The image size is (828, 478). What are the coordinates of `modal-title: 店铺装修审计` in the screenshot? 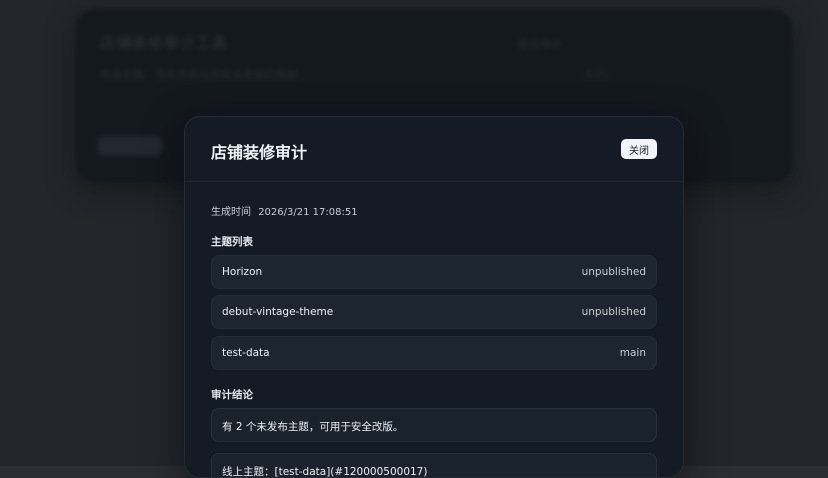 It's located at (259, 152).